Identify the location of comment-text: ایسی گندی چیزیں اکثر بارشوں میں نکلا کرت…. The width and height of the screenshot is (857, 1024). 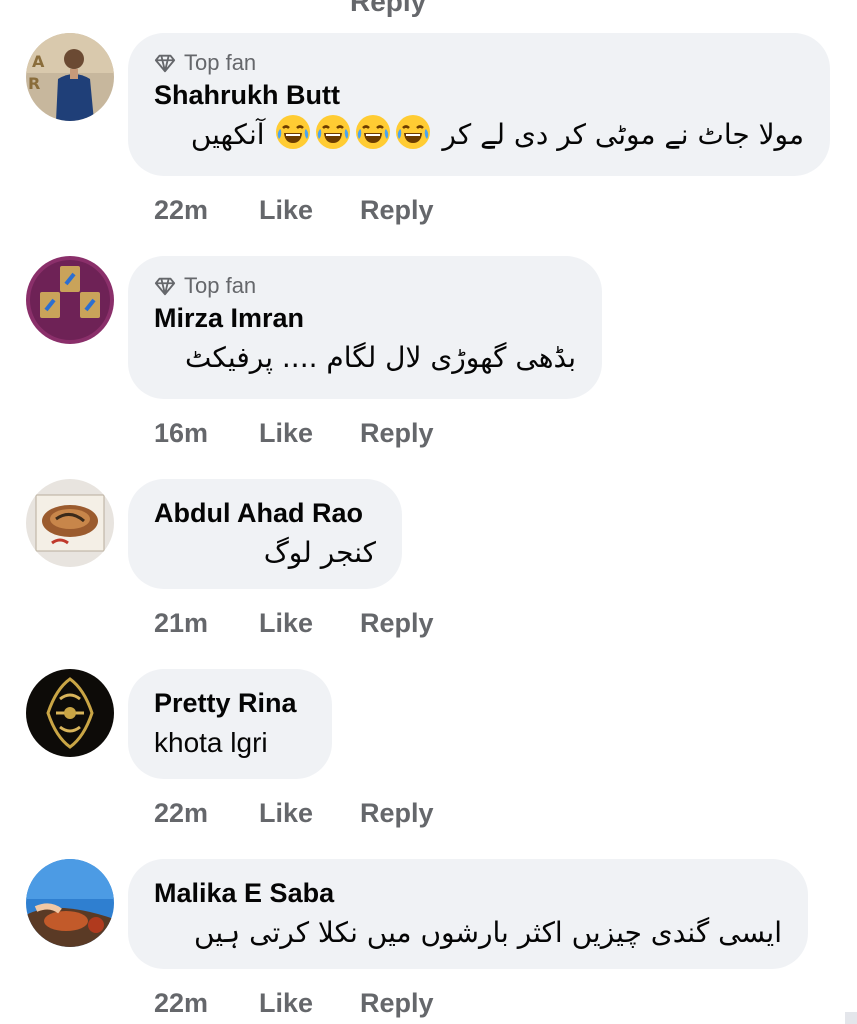
(488, 932).